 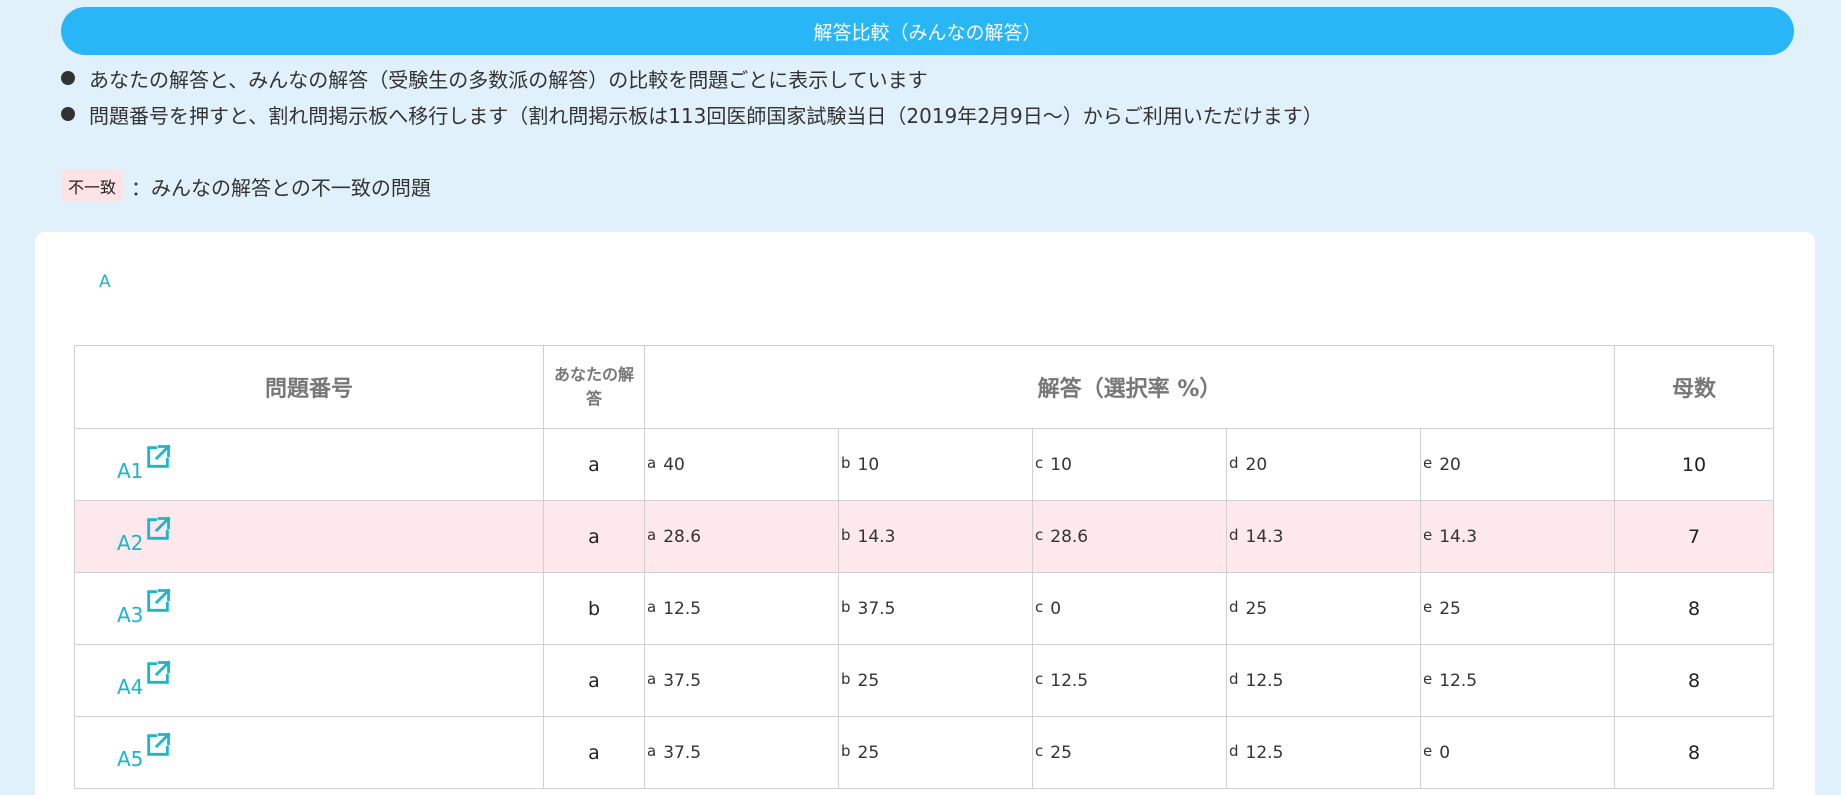 I want to click on option-rate: 0, so click(x=1056, y=608).